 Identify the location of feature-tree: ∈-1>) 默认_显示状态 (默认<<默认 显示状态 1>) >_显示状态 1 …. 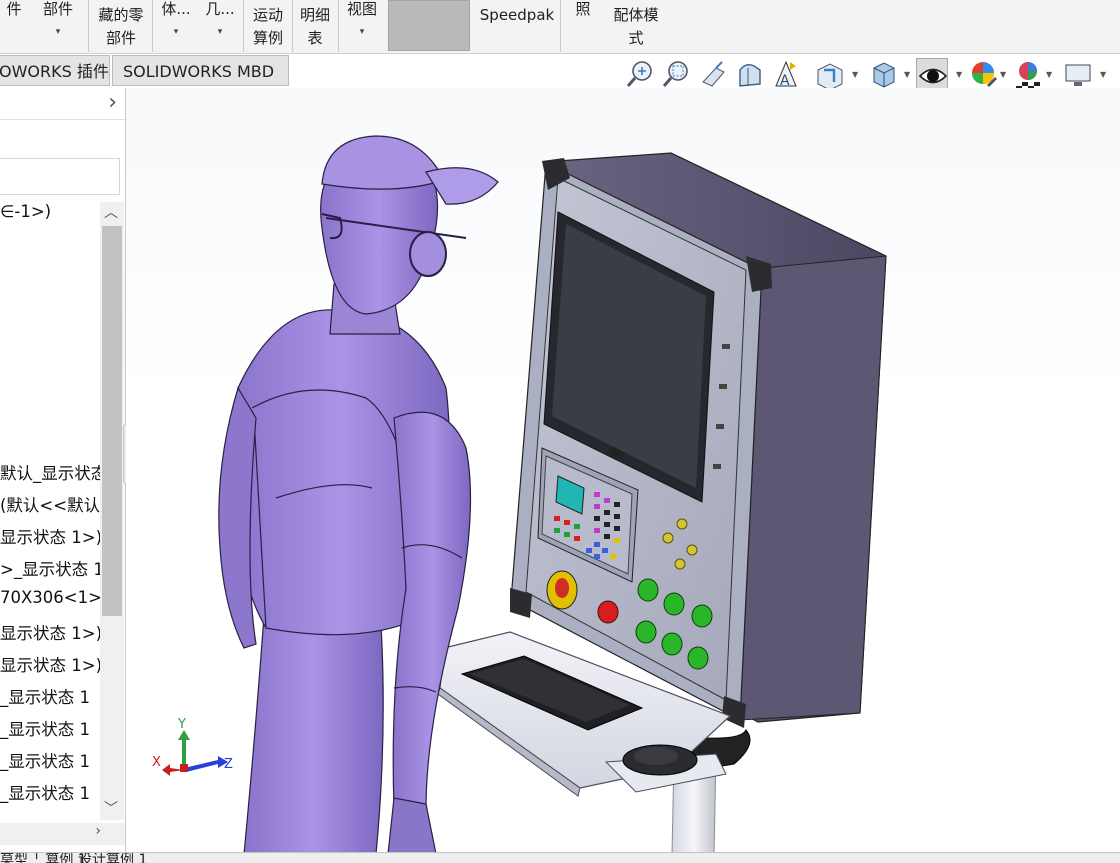
(50, 508).